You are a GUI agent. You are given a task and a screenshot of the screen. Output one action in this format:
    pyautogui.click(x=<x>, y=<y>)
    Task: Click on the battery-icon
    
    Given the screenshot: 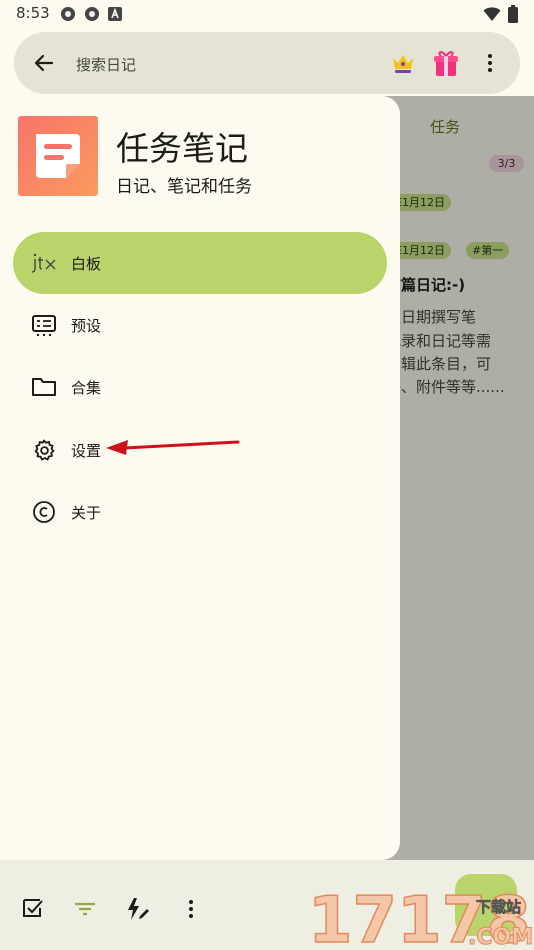 What is the action you would take?
    pyautogui.click(x=513, y=14)
    